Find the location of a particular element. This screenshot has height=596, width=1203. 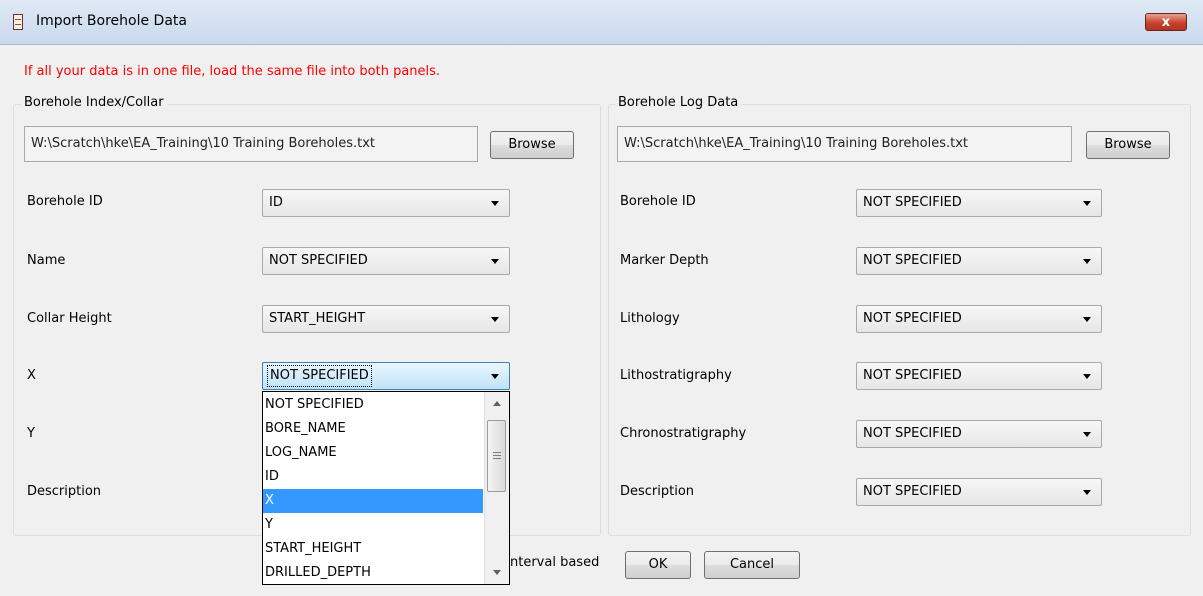

scroll-down-icon is located at coordinates (497, 572).